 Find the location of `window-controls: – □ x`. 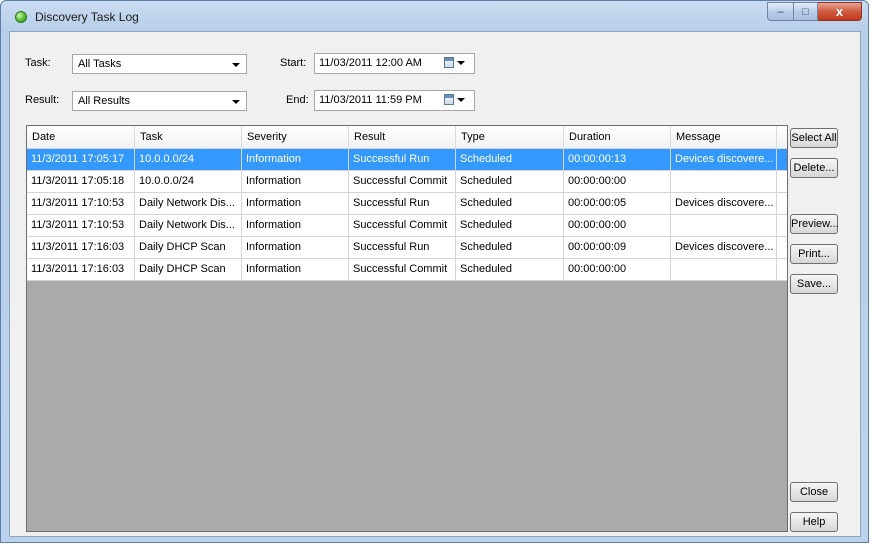

window-controls: – □ x is located at coordinates (814, 11).